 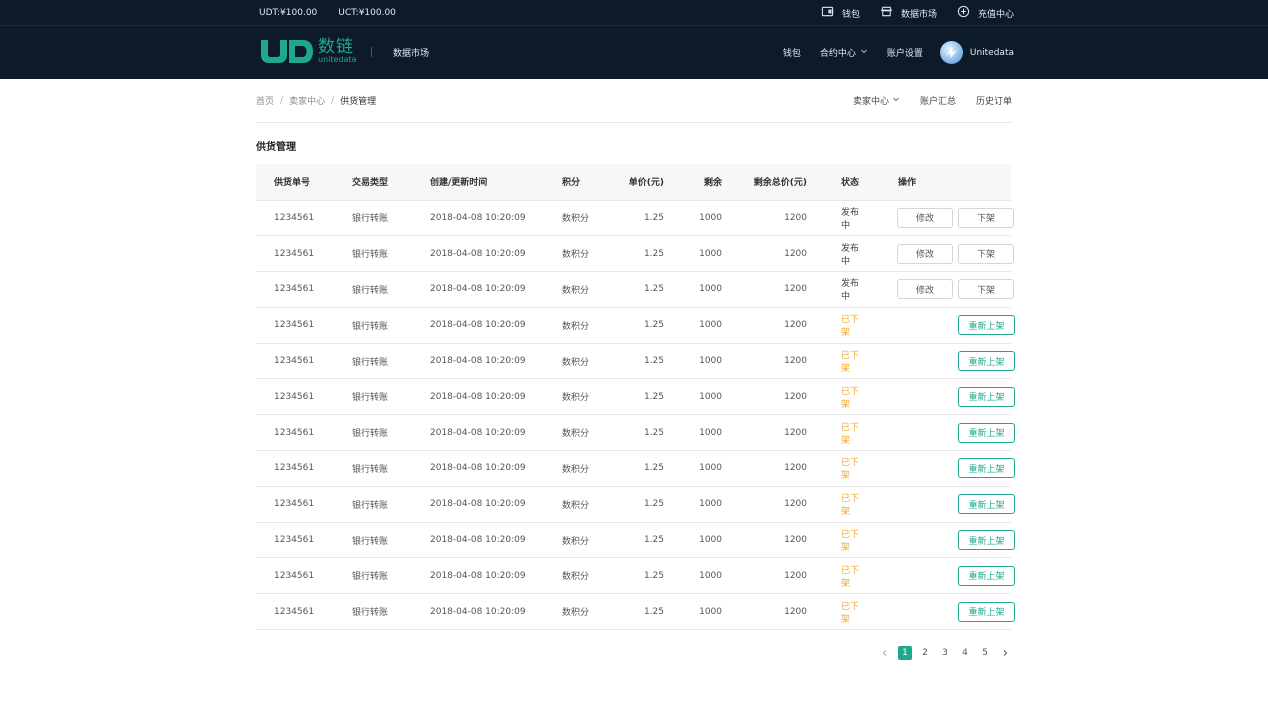 I want to click on col-header-points: 积分, so click(x=571, y=183).